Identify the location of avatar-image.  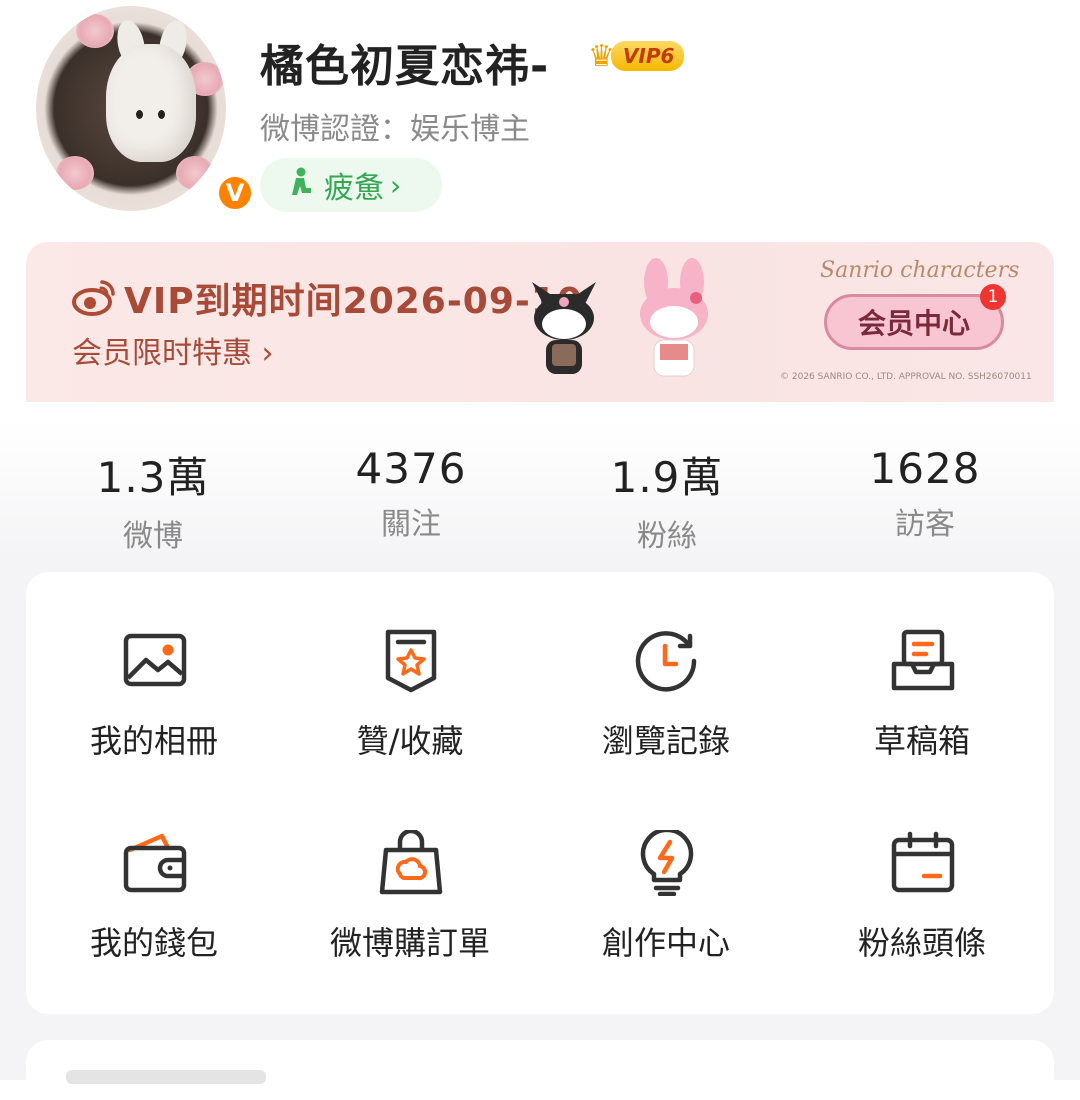
(131, 108).